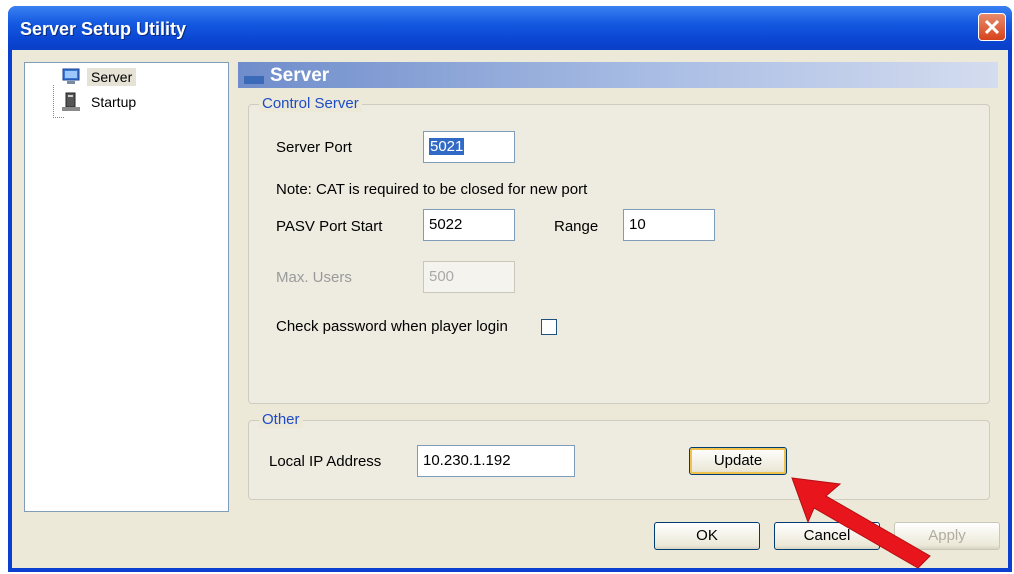 This screenshot has height=574, width=1014. I want to click on control-server-legend: Control Server, so click(310, 103).